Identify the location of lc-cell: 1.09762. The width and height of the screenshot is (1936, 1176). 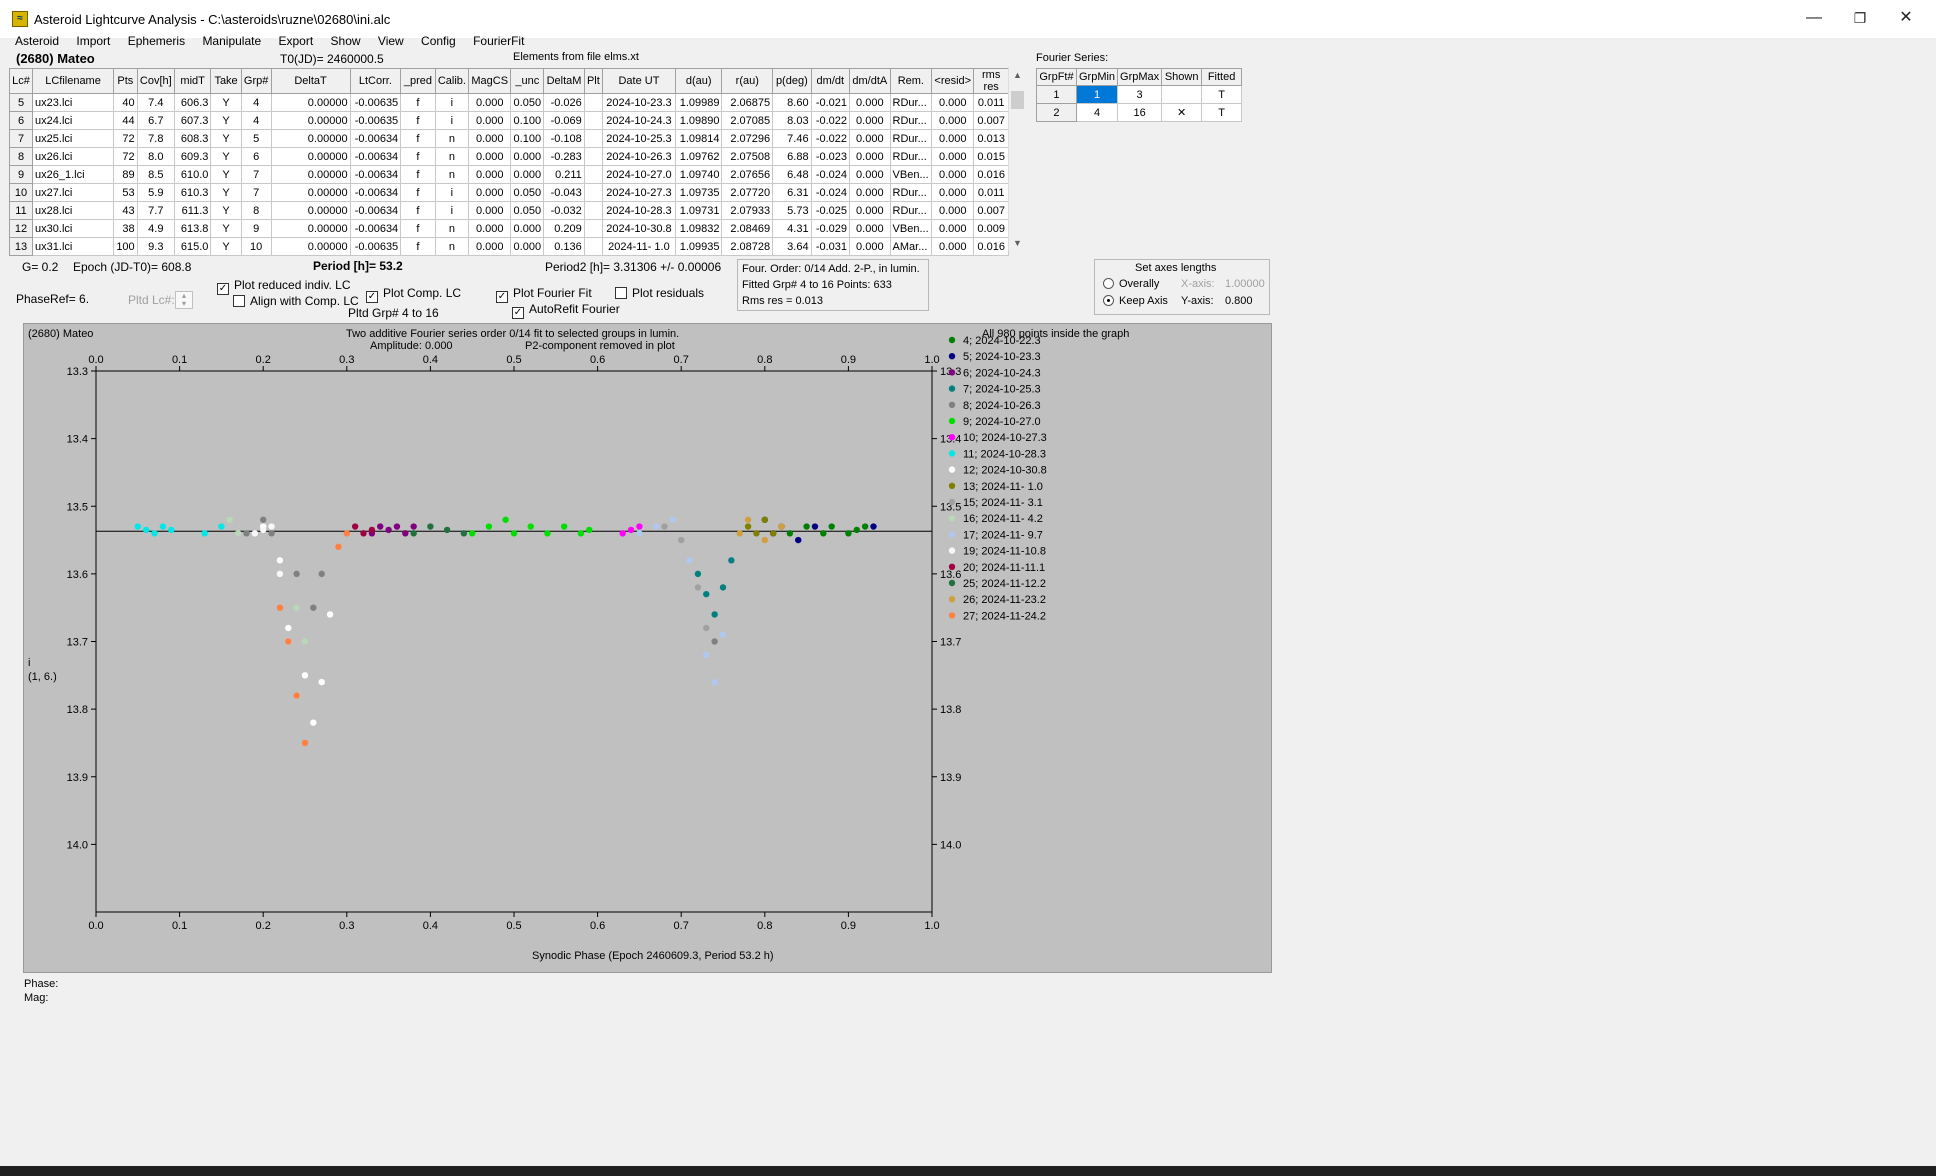
(698, 156).